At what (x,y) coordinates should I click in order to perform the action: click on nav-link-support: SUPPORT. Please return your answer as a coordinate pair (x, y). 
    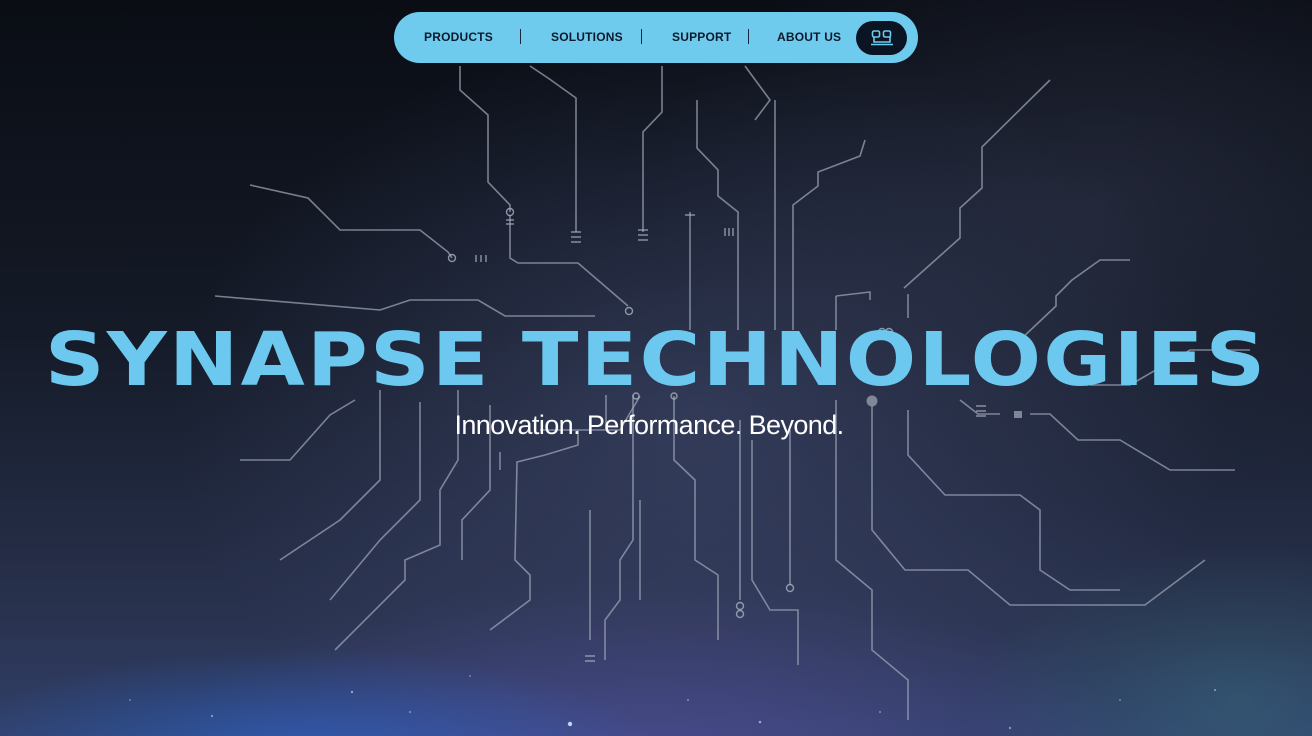
    Looking at the image, I should click on (701, 37).